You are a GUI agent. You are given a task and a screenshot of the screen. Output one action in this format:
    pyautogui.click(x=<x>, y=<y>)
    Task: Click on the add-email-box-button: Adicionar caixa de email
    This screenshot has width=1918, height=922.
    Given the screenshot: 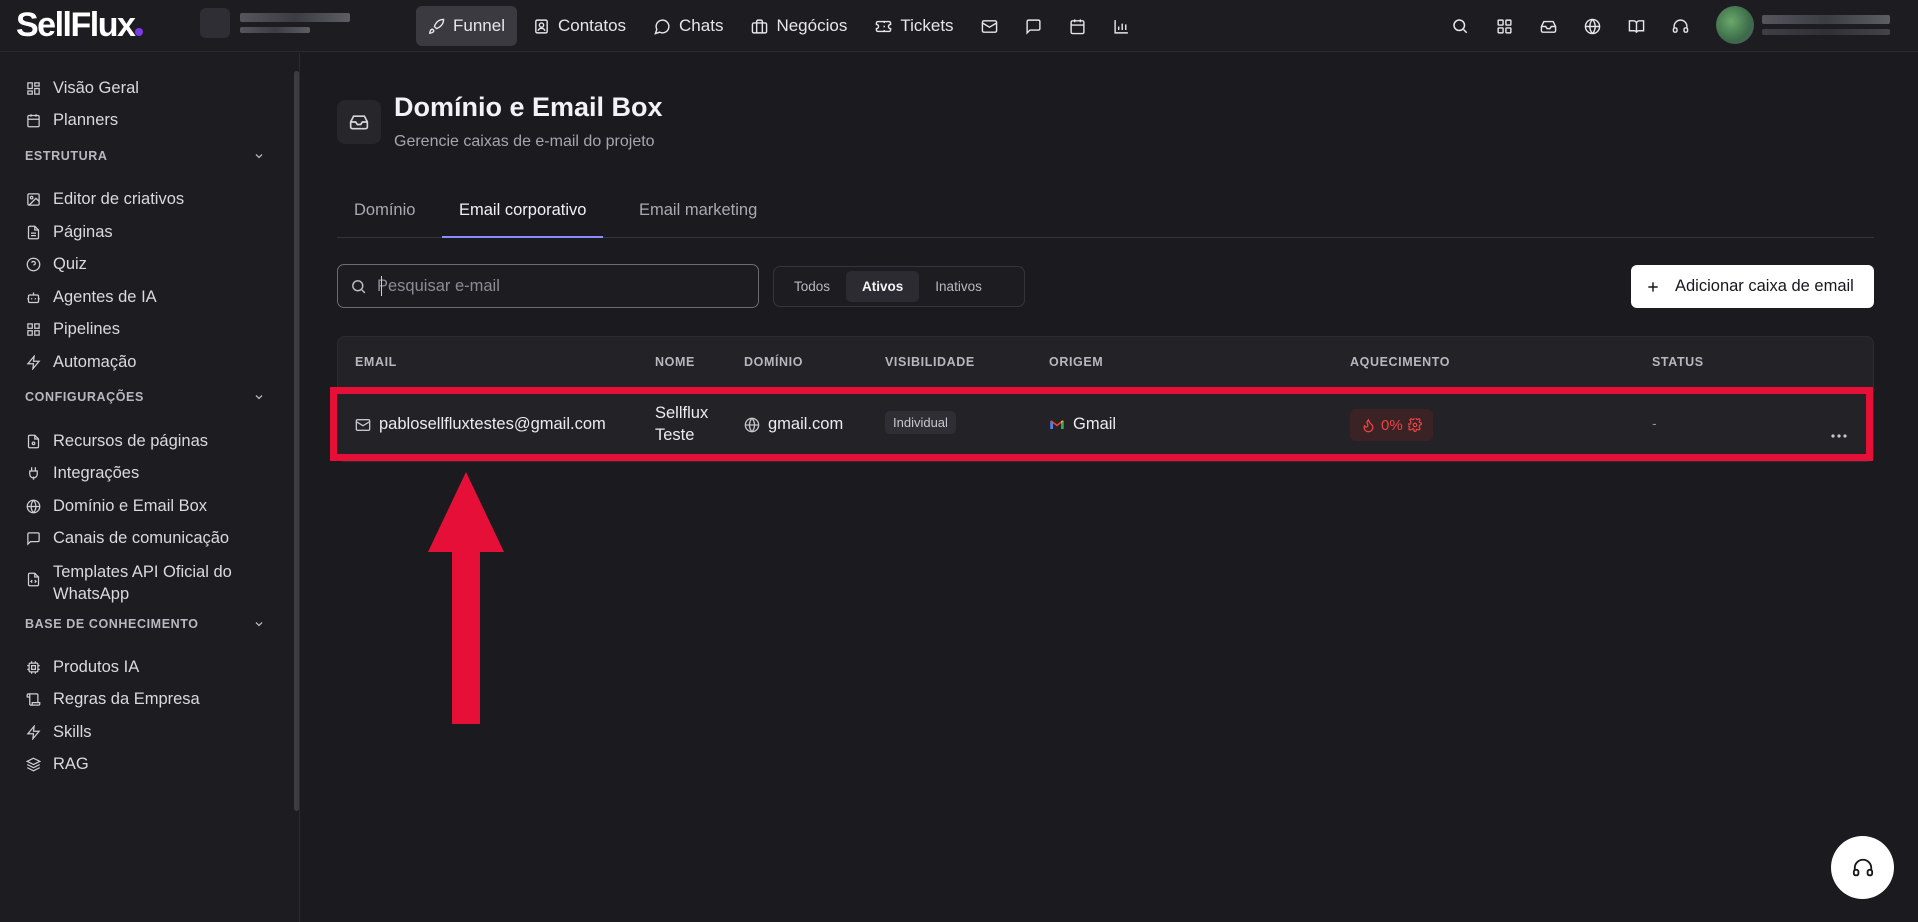 What is the action you would take?
    pyautogui.click(x=1752, y=286)
    